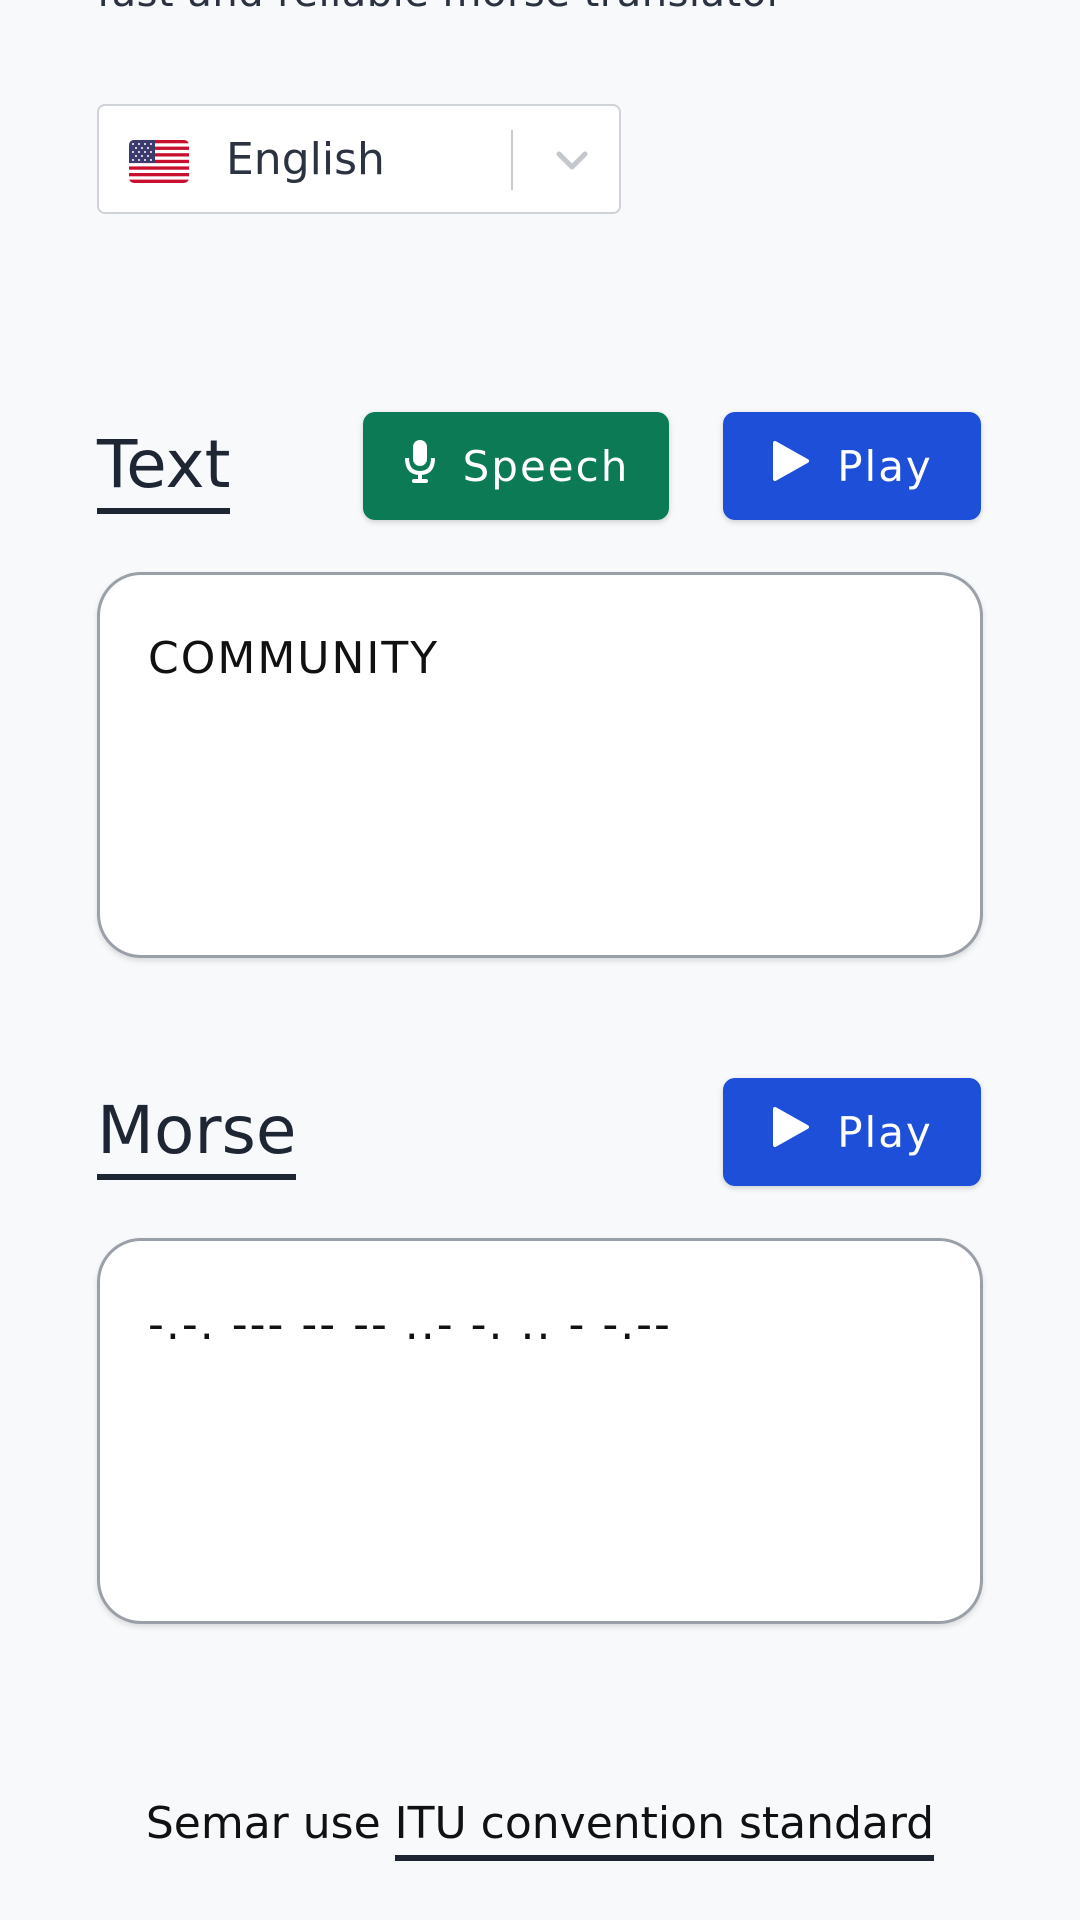 The width and height of the screenshot is (1080, 1920). What do you see at coordinates (305, 159) in the screenshot?
I see `language-label: English` at bounding box center [305, 159].